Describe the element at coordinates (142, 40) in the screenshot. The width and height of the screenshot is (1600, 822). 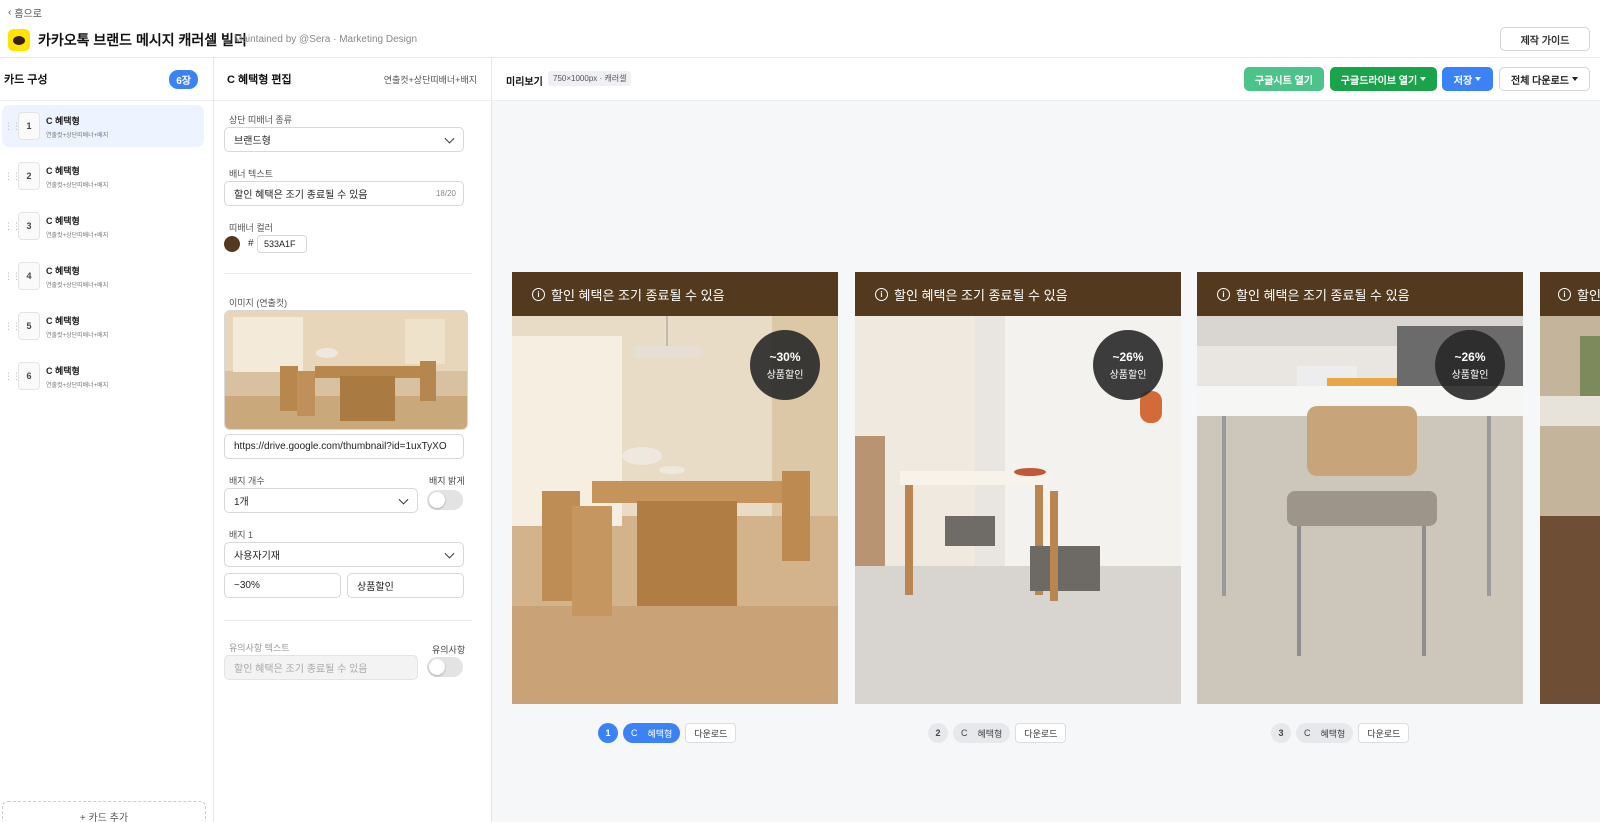
I see `app-title: 카카오톡 브랜드 메시지 캐러셀 빌더` at that location.